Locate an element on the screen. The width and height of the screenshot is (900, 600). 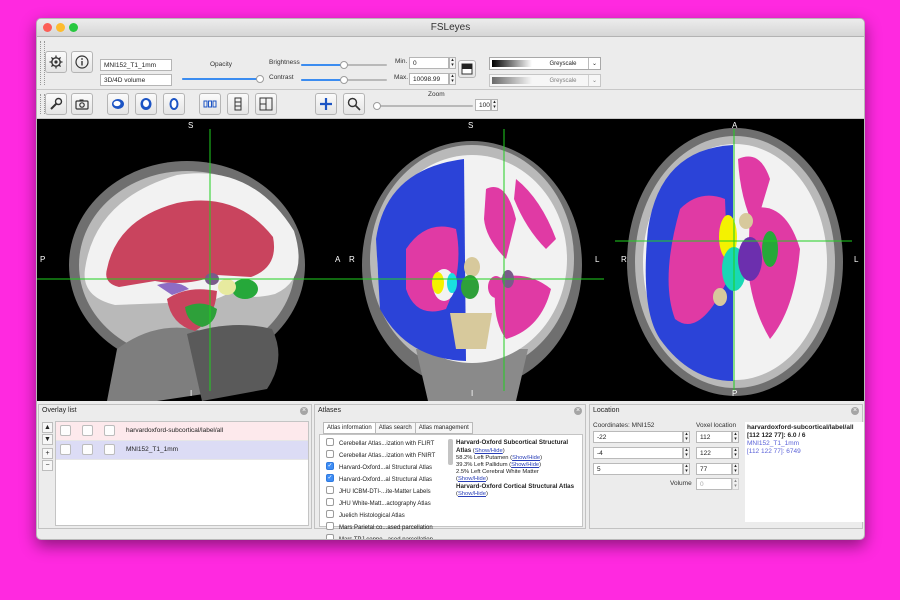
sagittal-label-top: S is located at coordinates (191, 125).